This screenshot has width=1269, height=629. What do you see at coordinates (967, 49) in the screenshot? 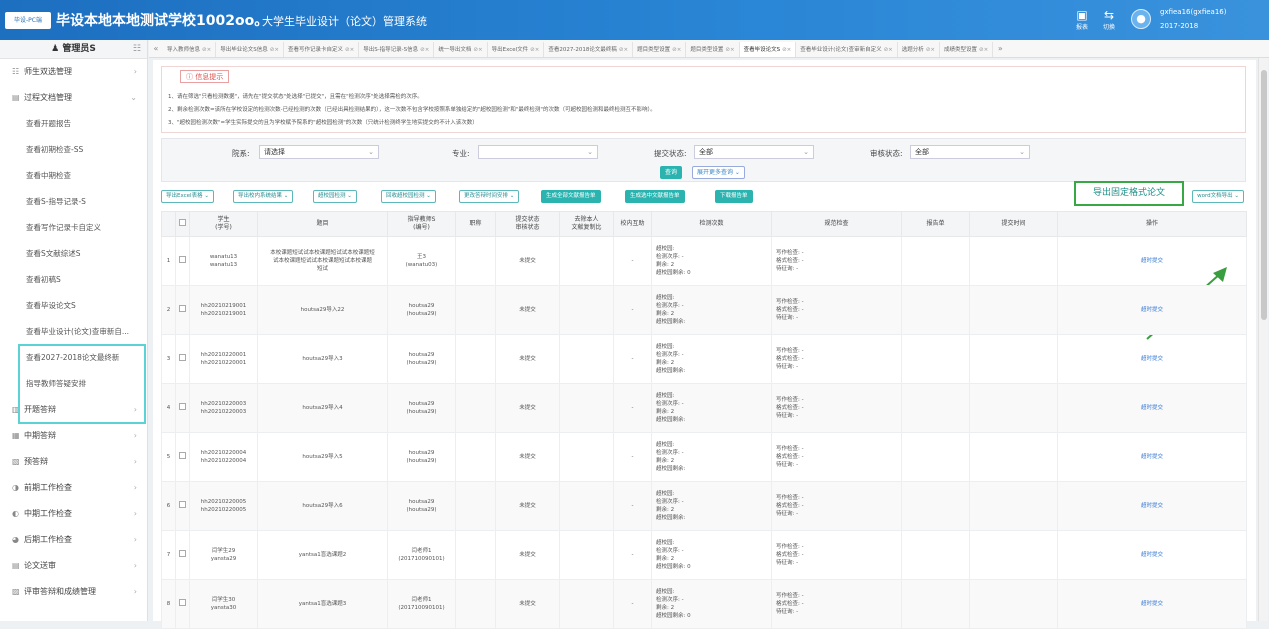
I see `tab-item: 成绩类型设置 ⊘×` at bounding box center [967, 49].